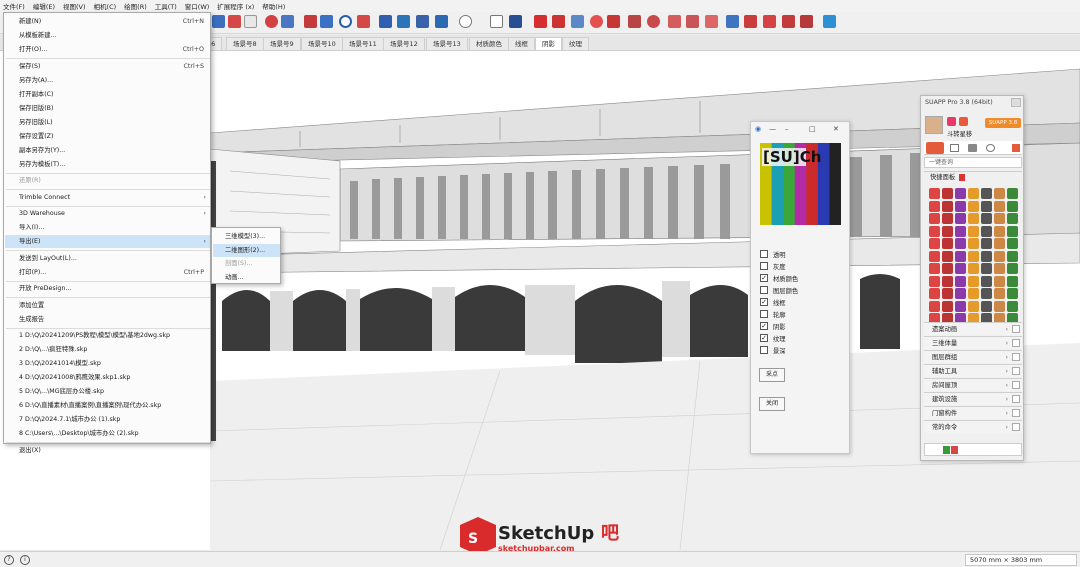 The image size is (1080, 567). What do you see at coordinates (107, 450) in the screenshot?
I see `file-menu-item: 退出(X)` at bounding box center [107, 450].